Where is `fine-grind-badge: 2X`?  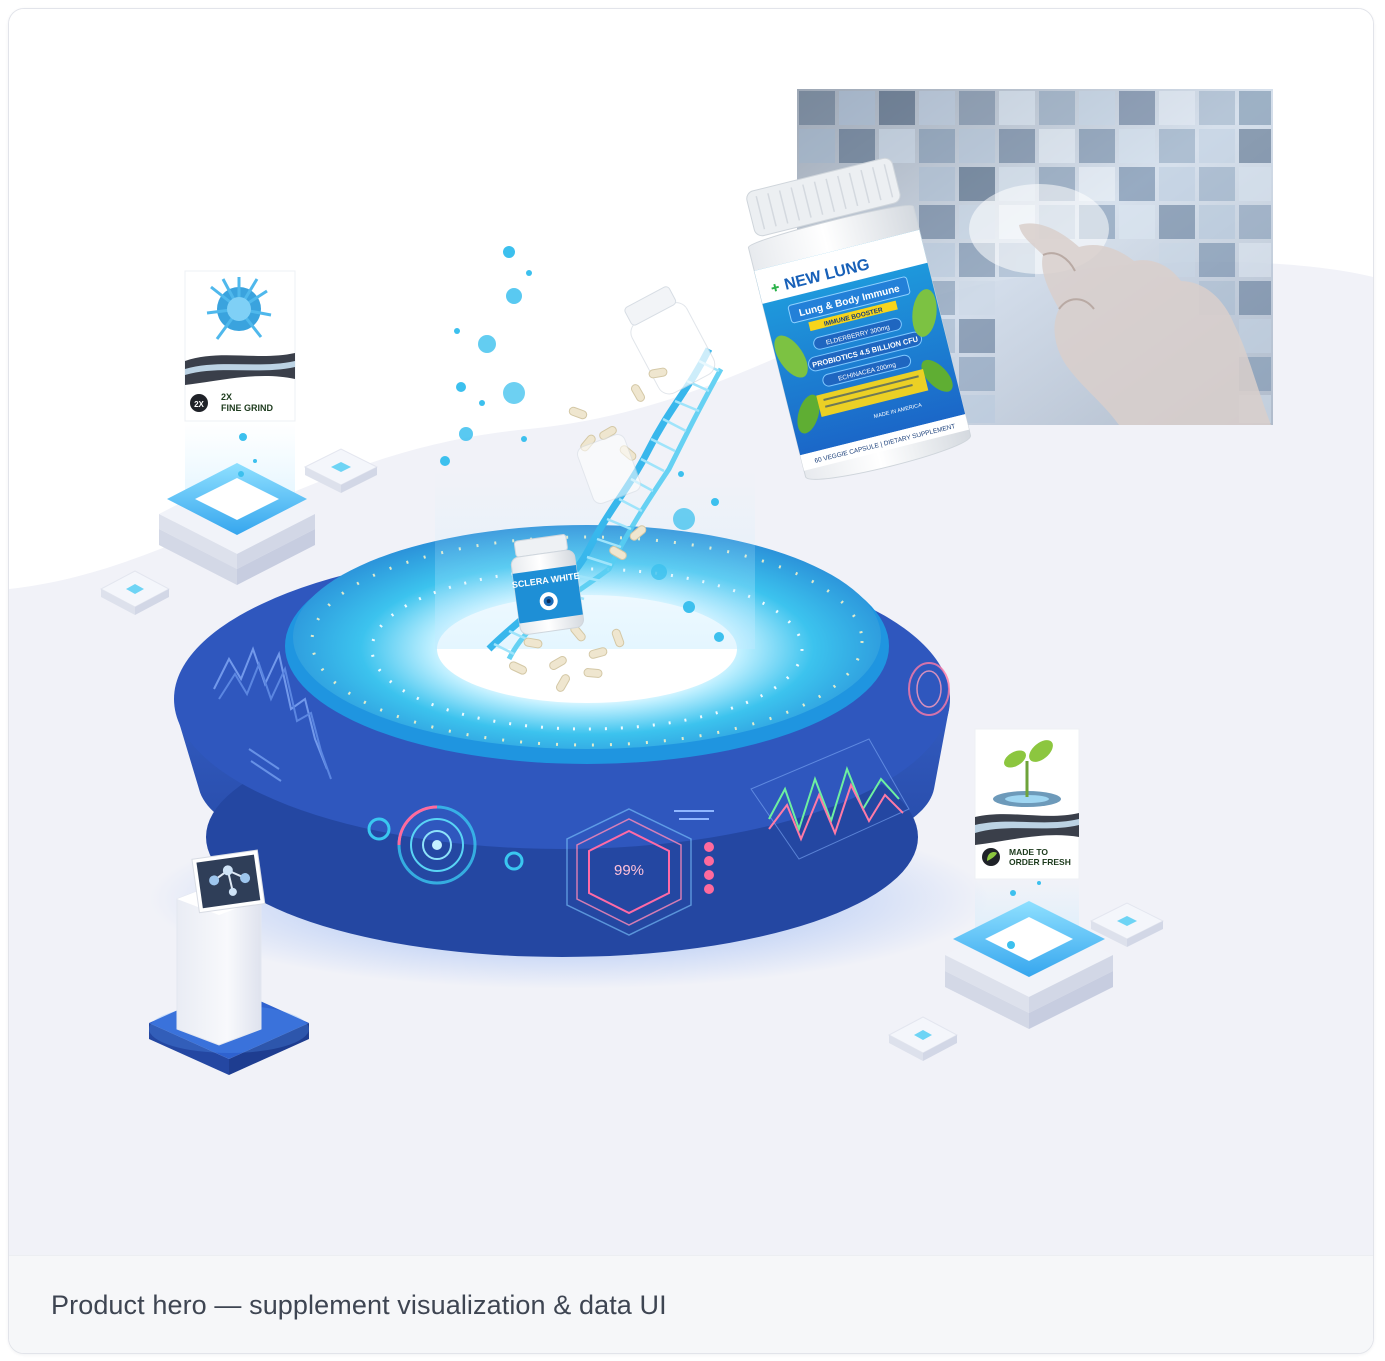 fine-grind-badge: 2X is located at coordinates (199, 404).